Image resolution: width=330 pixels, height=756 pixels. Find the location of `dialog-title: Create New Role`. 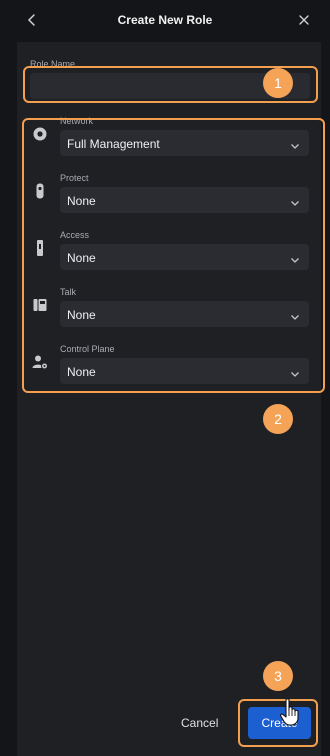

dialog-title: Create New Role is located at coordinates (165, 20).